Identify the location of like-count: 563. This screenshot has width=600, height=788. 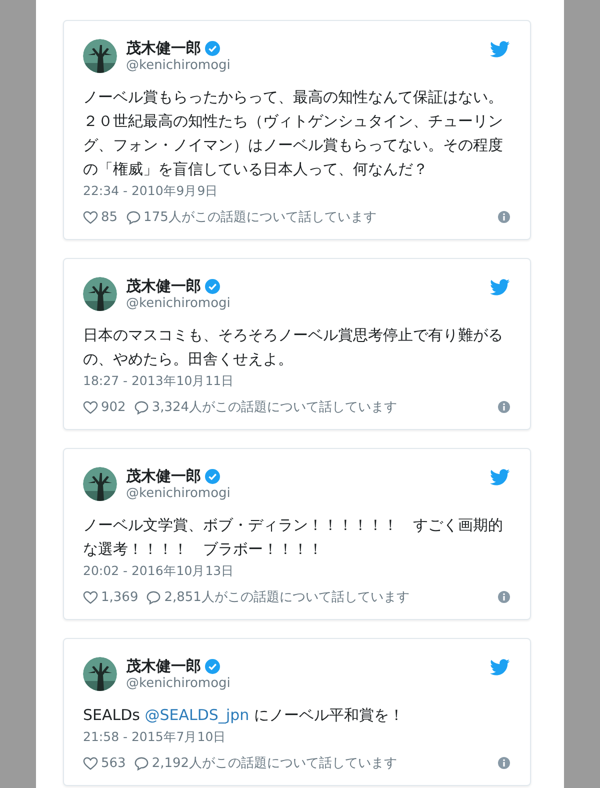
(113, 763).